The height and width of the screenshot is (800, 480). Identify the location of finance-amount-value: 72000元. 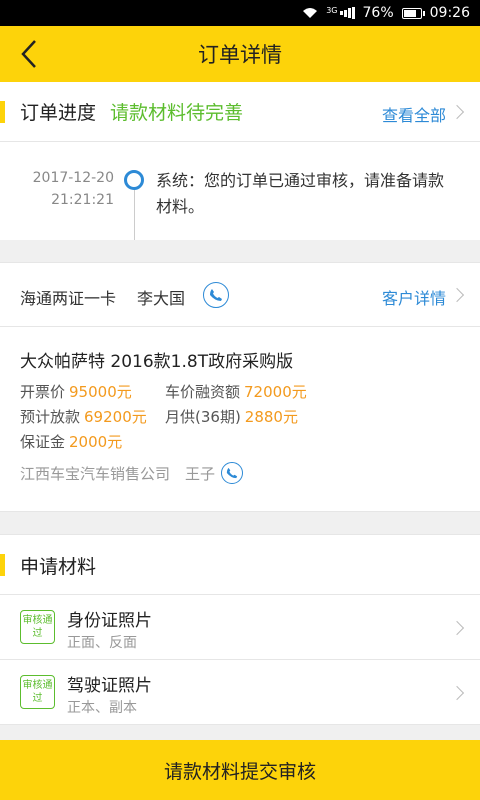
(275, 392).